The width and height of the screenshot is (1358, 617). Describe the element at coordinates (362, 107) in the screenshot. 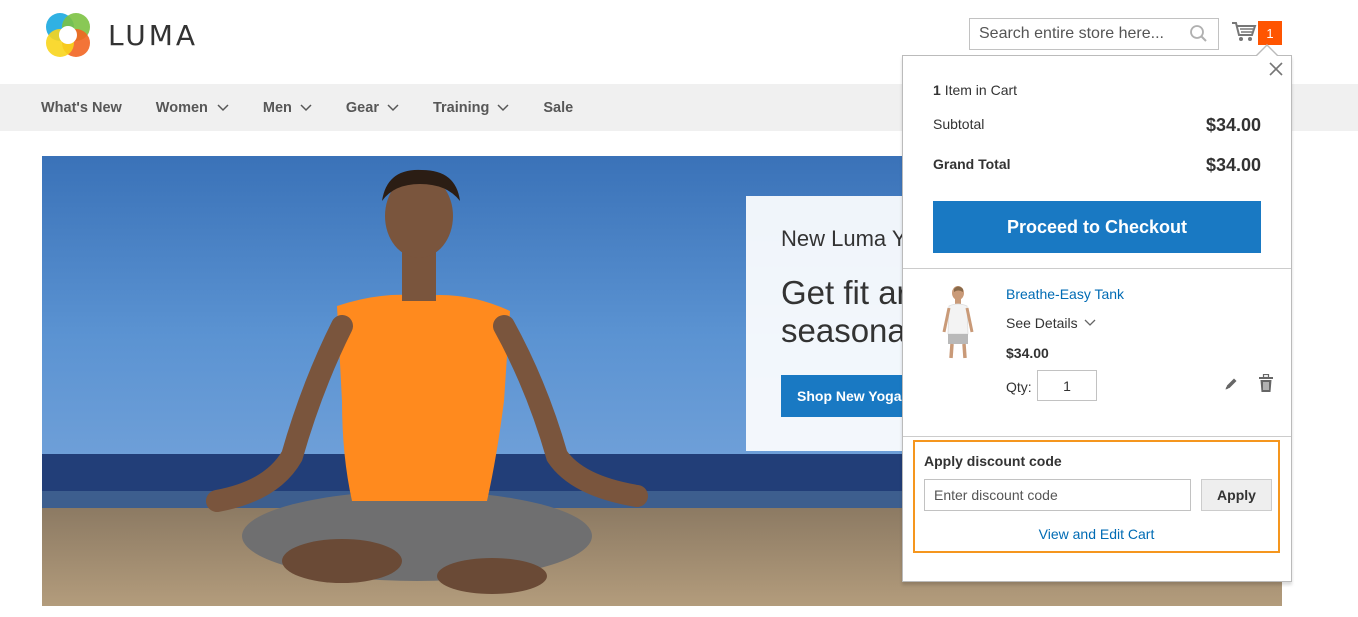

I see `nav-label: Gear` at that location.